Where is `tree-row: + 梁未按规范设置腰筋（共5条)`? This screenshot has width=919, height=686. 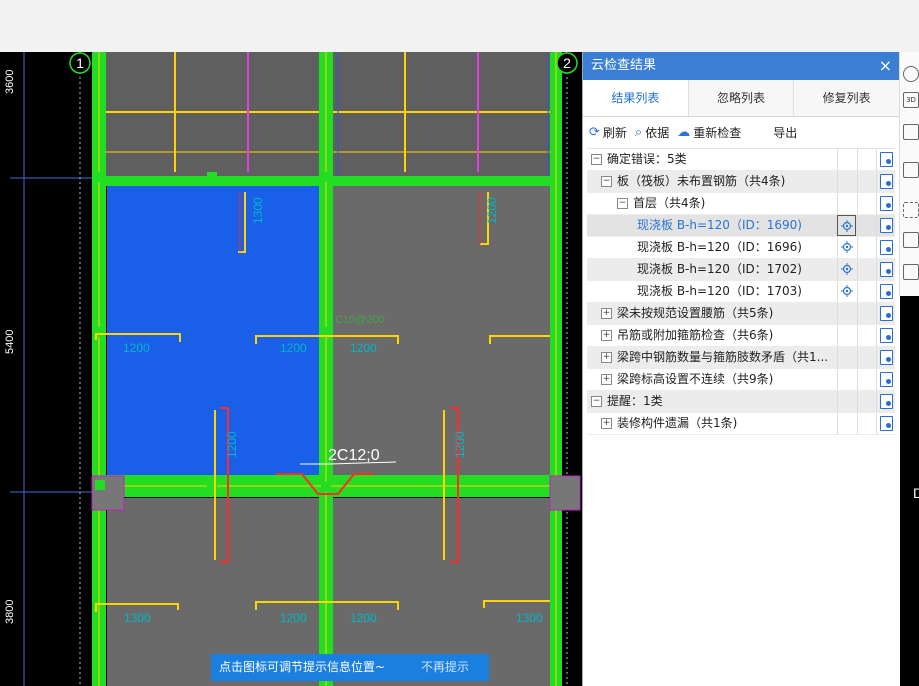 tree-row: + 梁未按规范设置腰筋（共5条) is located at coordinates (741, 314).